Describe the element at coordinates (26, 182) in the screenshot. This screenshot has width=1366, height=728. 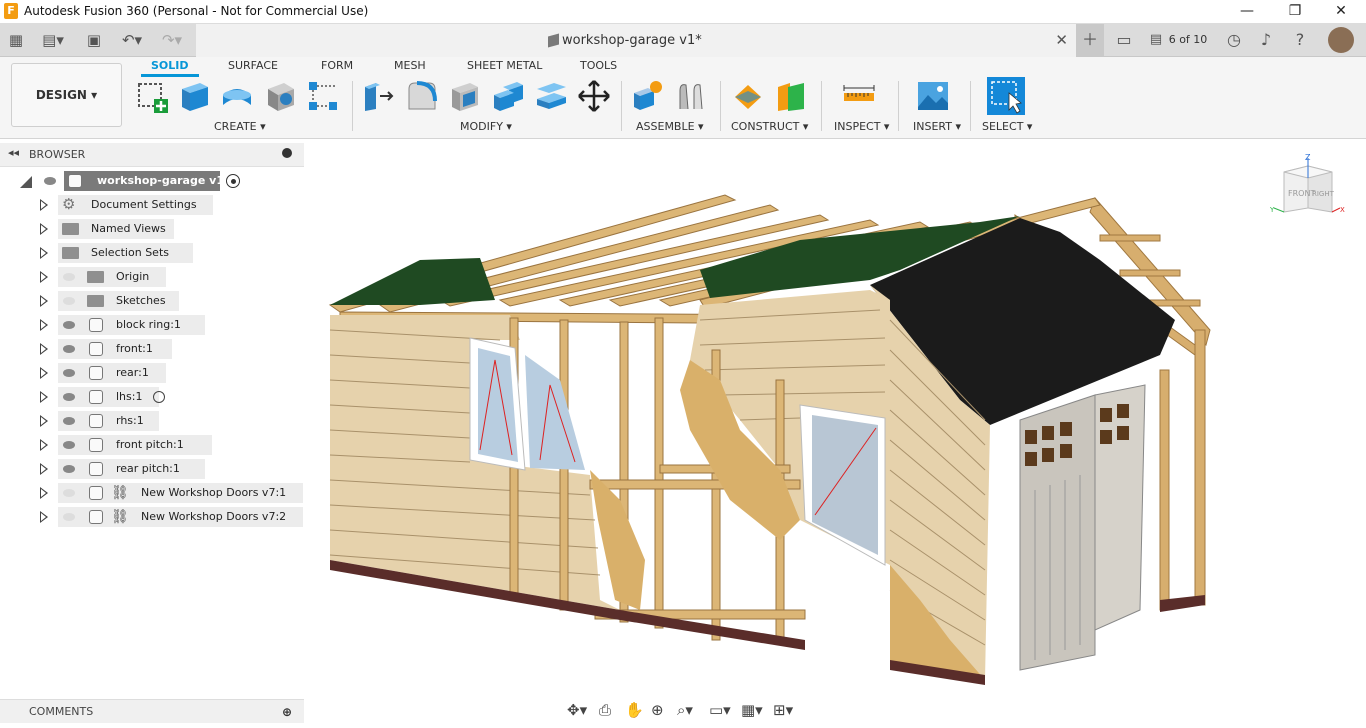
I see `collapse-triangle-icon` at that location.